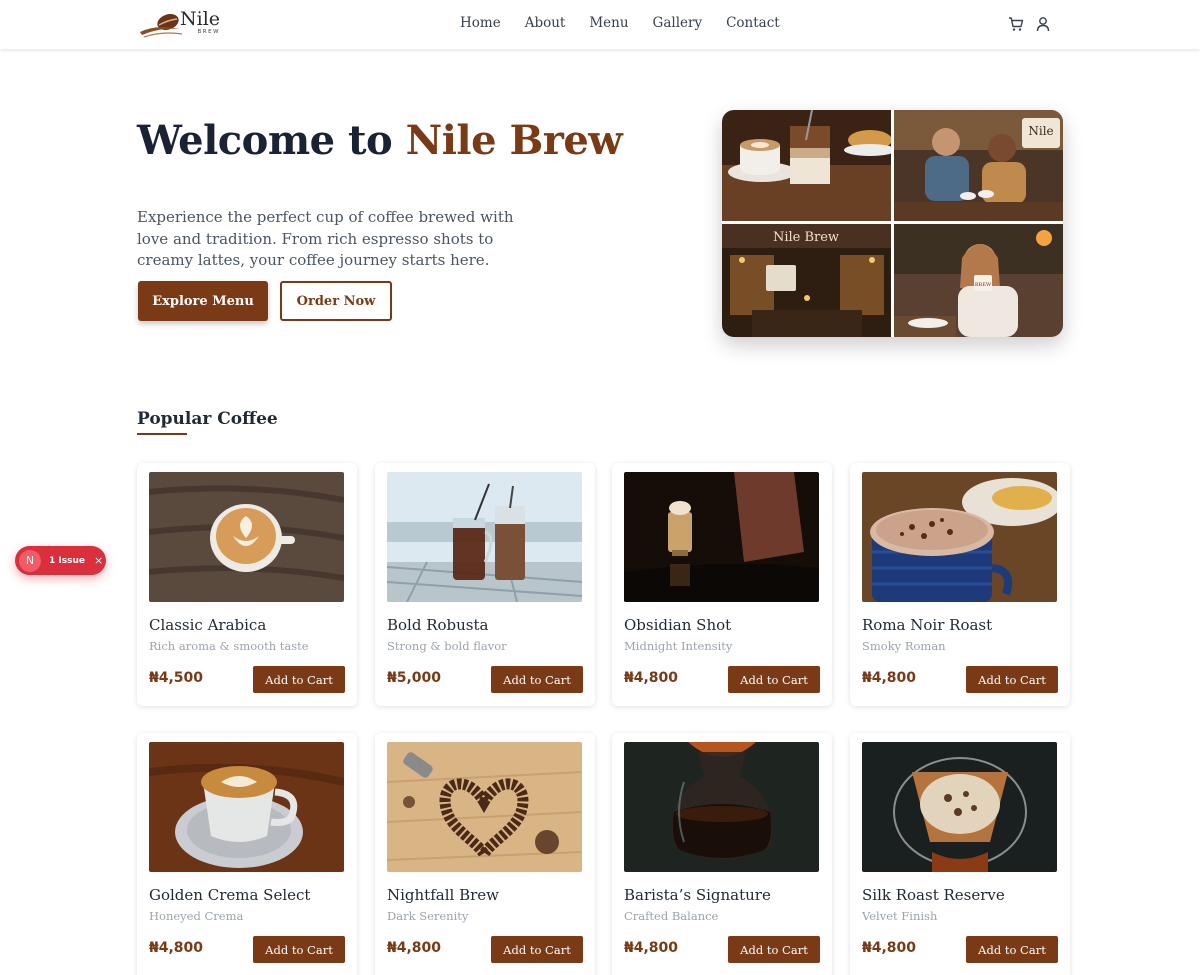 This screenshot has height=975, width=1200. Describe the element at coordinates (608, 23) in the screenshot. I see `nav-menu: Menu` at that location.